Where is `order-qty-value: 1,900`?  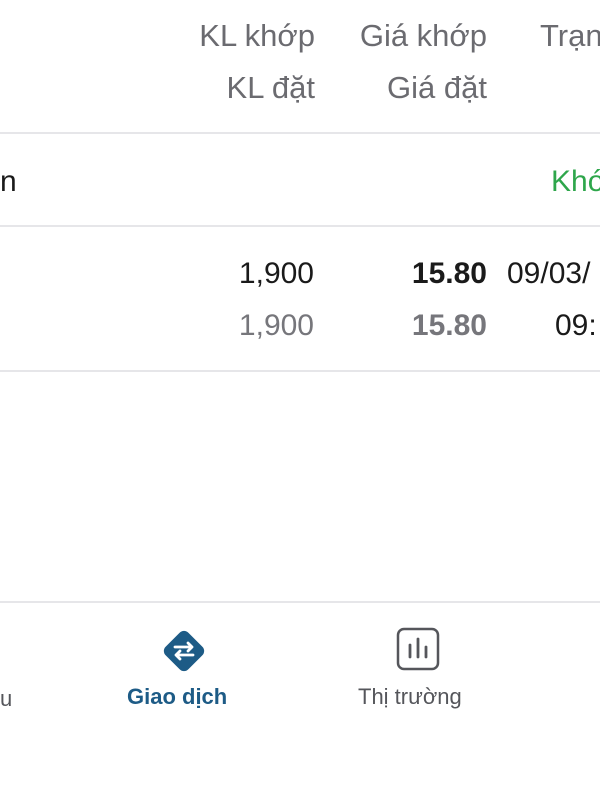
order-qty-value: 1,900 is located at coordinates (276, 325).